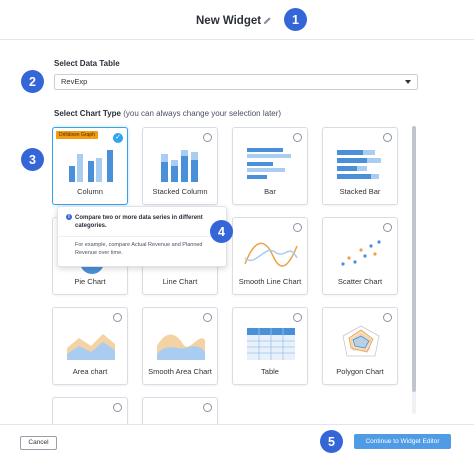  Describe the element at coordinates (221, 231) in the screenshot. I see `step-marker-4: 4` at that location.